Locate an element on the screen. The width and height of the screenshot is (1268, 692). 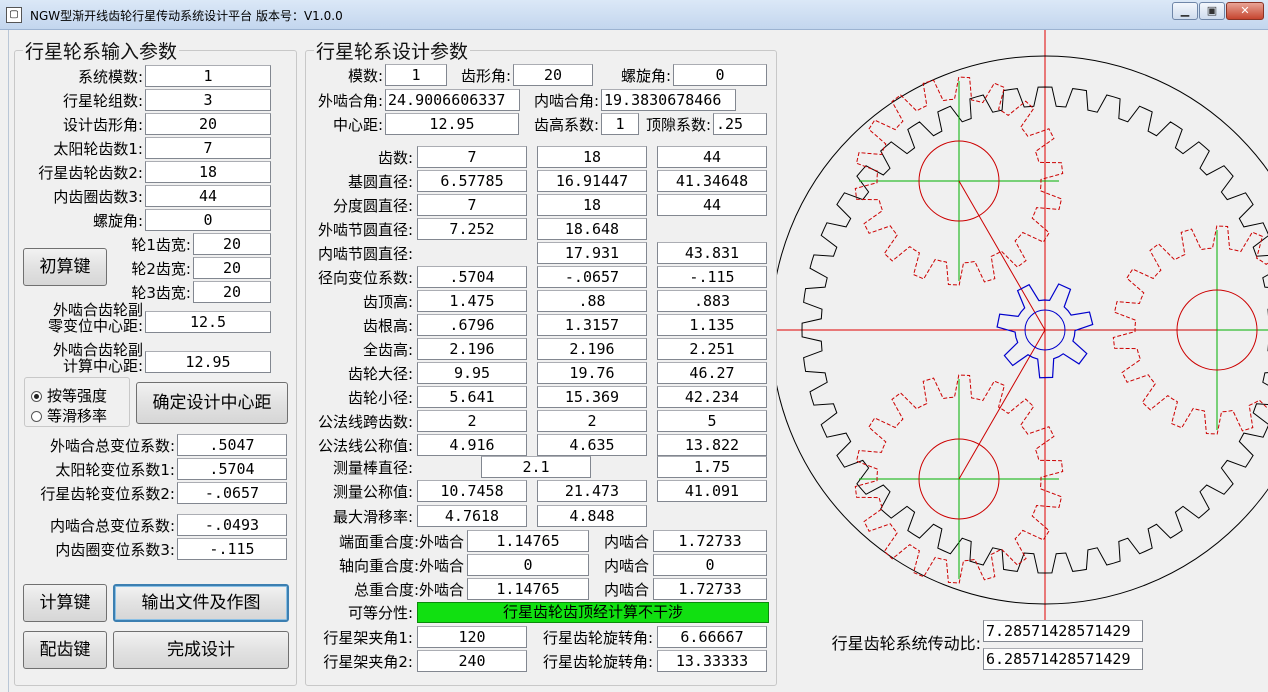
tcr-ext-field: 1.14765 is located at coordinates (528, 541).